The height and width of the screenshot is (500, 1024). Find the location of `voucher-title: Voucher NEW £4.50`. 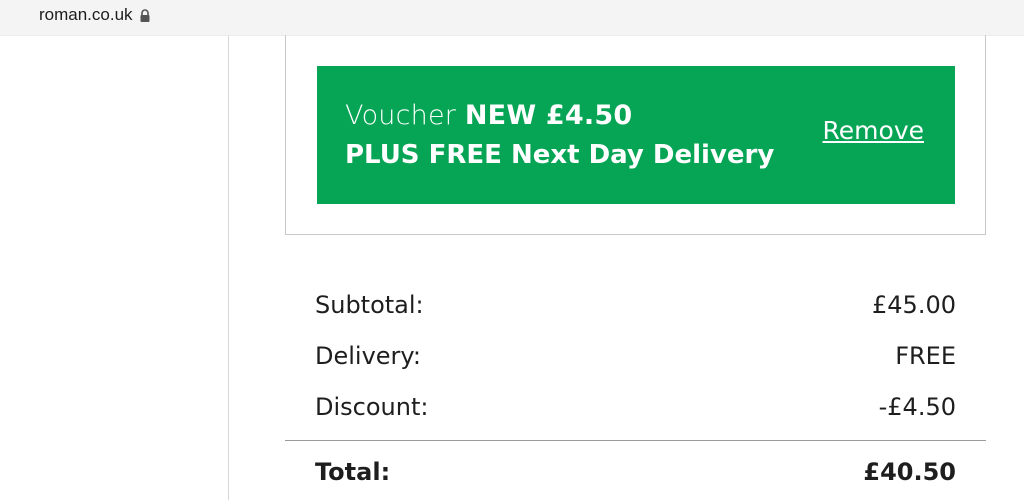

voucher-title: Voucher NEW £4.50 is located at coordinates (488, 115).